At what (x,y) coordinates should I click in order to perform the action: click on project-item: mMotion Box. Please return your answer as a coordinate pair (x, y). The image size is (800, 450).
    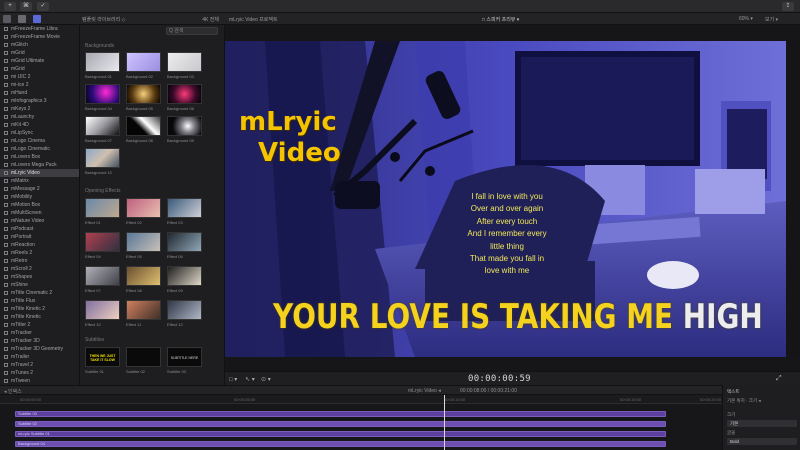
    Looking at the image, I should click on (39, 205).